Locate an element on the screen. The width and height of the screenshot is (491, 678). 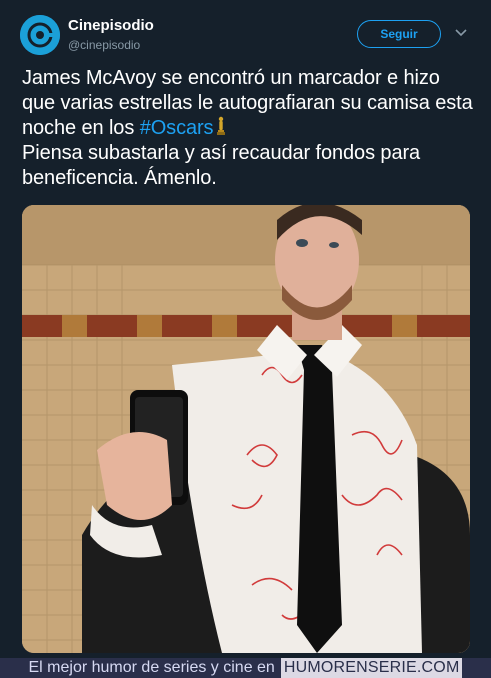
hashtag-link: #Oscars is located at coordinates (177, 128).